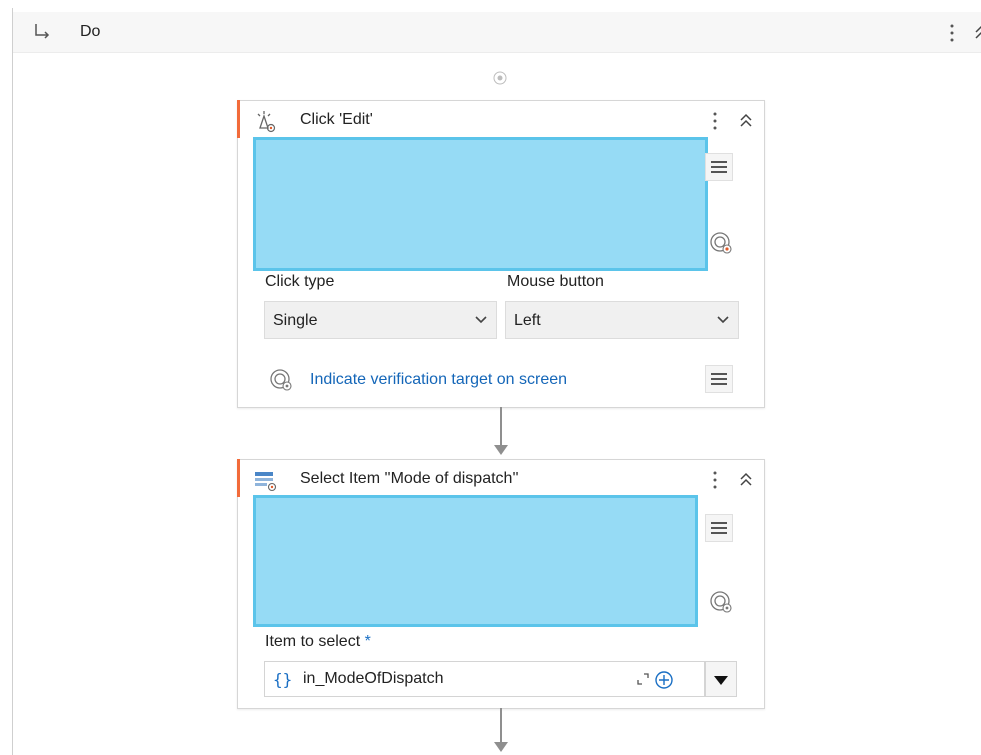 This screenshot has height=755, width=981. What do you see at coordinates (555, 281) in the screenshot?
I see `mouse-button-label: Mouse button` at bounding box center [555, 281].